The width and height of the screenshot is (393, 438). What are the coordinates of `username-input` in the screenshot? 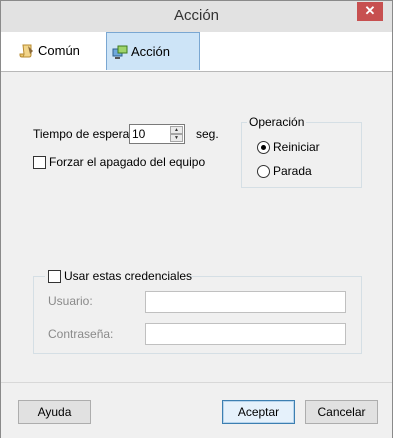 It's located at (245, 302).